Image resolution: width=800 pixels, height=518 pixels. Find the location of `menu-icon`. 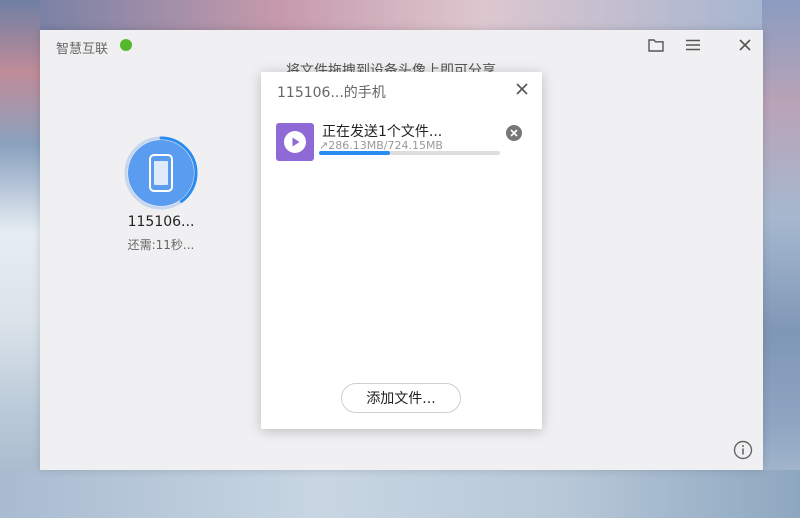

menu-icon is located at coordinates (693, 45).